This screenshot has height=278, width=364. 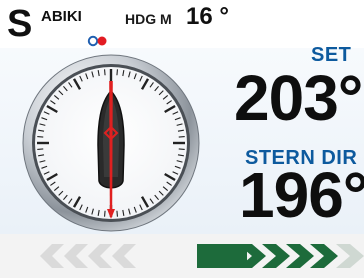 What do you see at coordinates (207, 16) in the screenshot?
I see `heading-value: 16 °` at bounding box center [207, 16].